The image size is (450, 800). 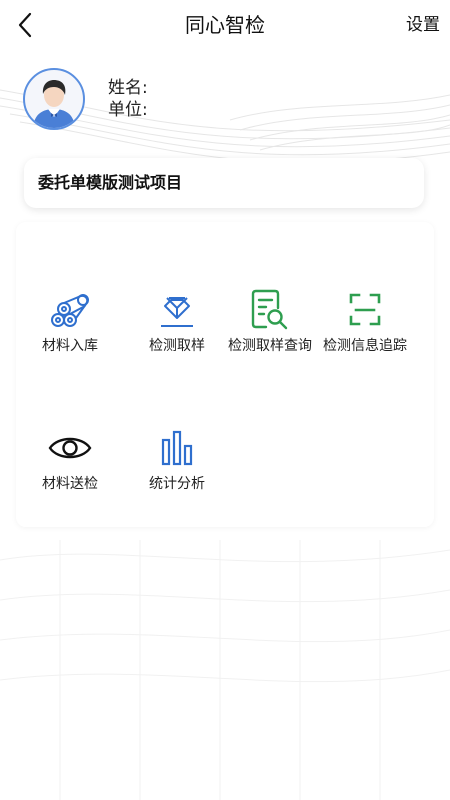 What do you see at coordinates (365, 346) in the screenshot?
I see `menu-label-tracking: 检测信息追踪` at bounding box center [365, 346].